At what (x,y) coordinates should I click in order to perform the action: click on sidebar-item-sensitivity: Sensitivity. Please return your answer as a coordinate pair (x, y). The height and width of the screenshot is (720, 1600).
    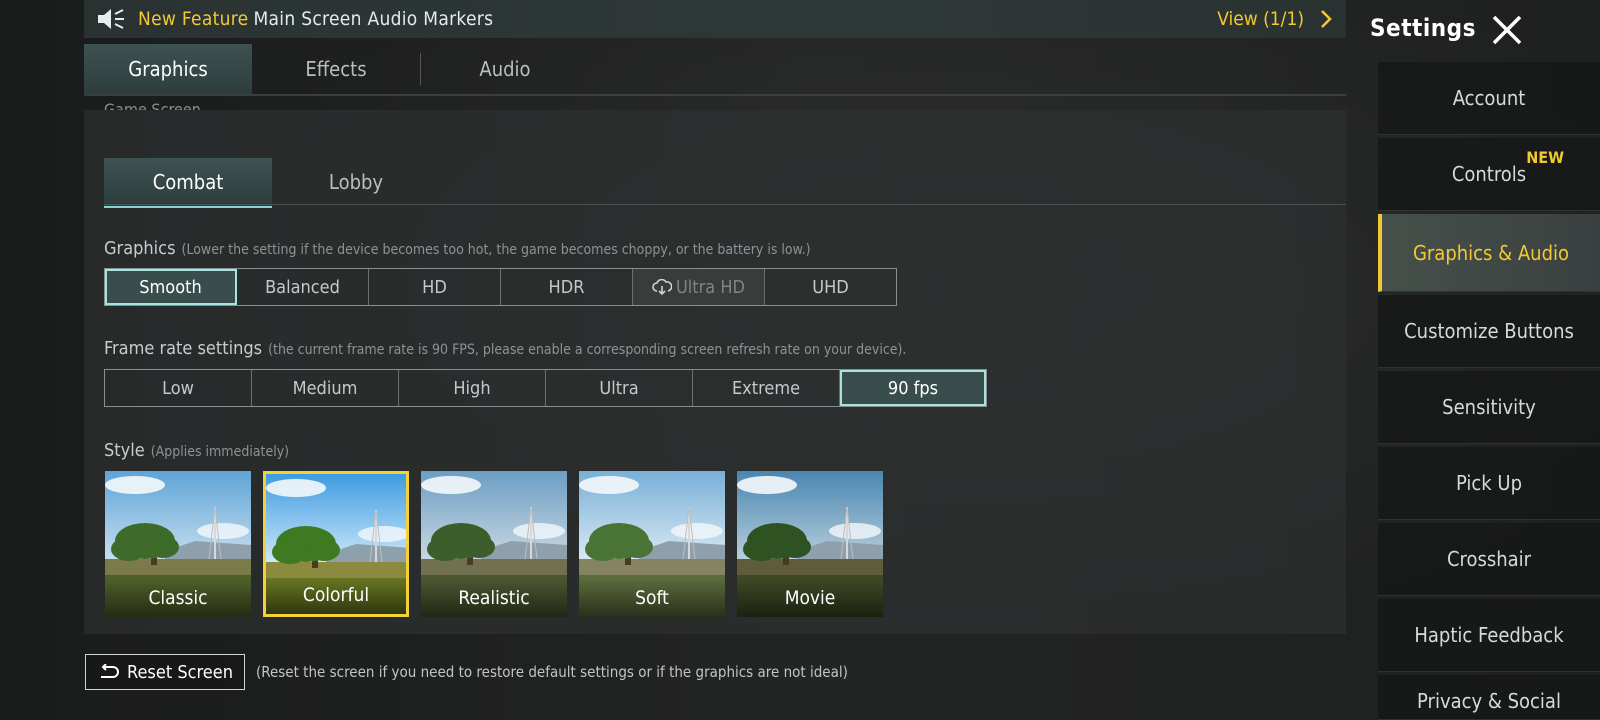
    Looking at the image, I should click on (1489, 407).